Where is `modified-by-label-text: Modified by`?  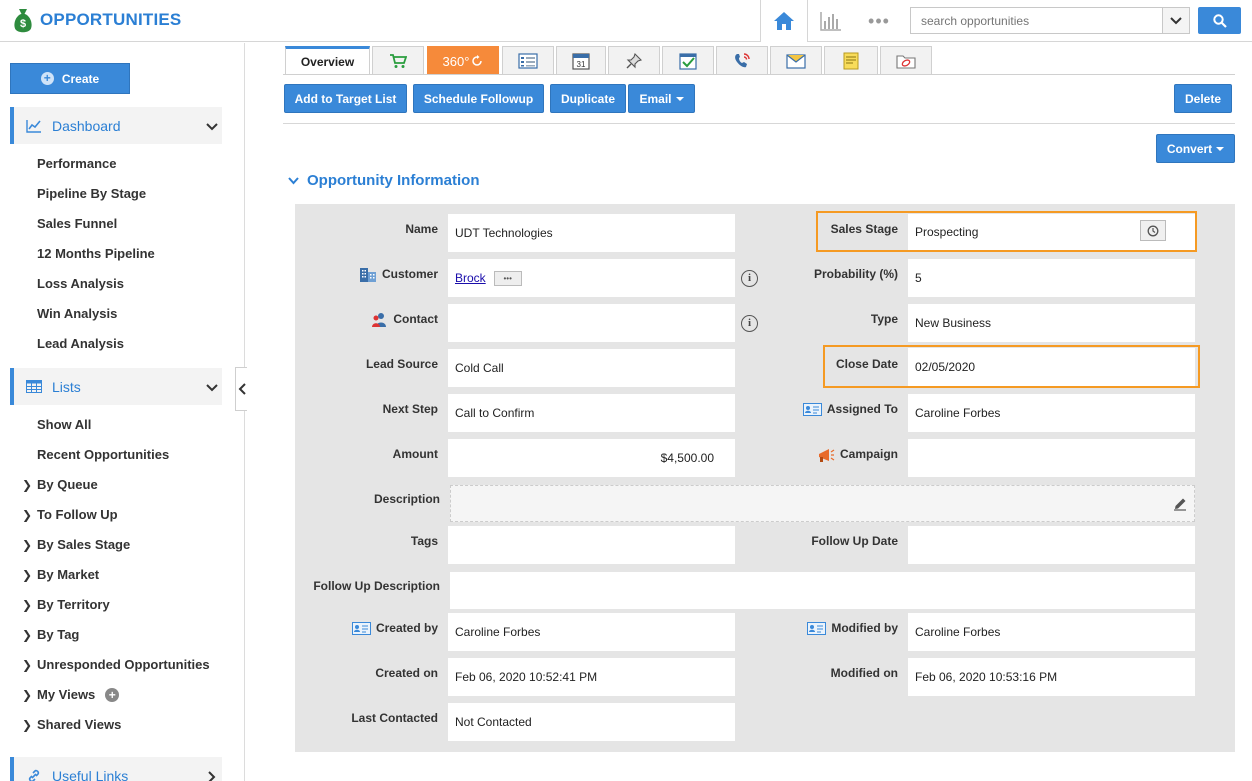
modified-by-label-text: Modified by is located at coordinates (864, 628).